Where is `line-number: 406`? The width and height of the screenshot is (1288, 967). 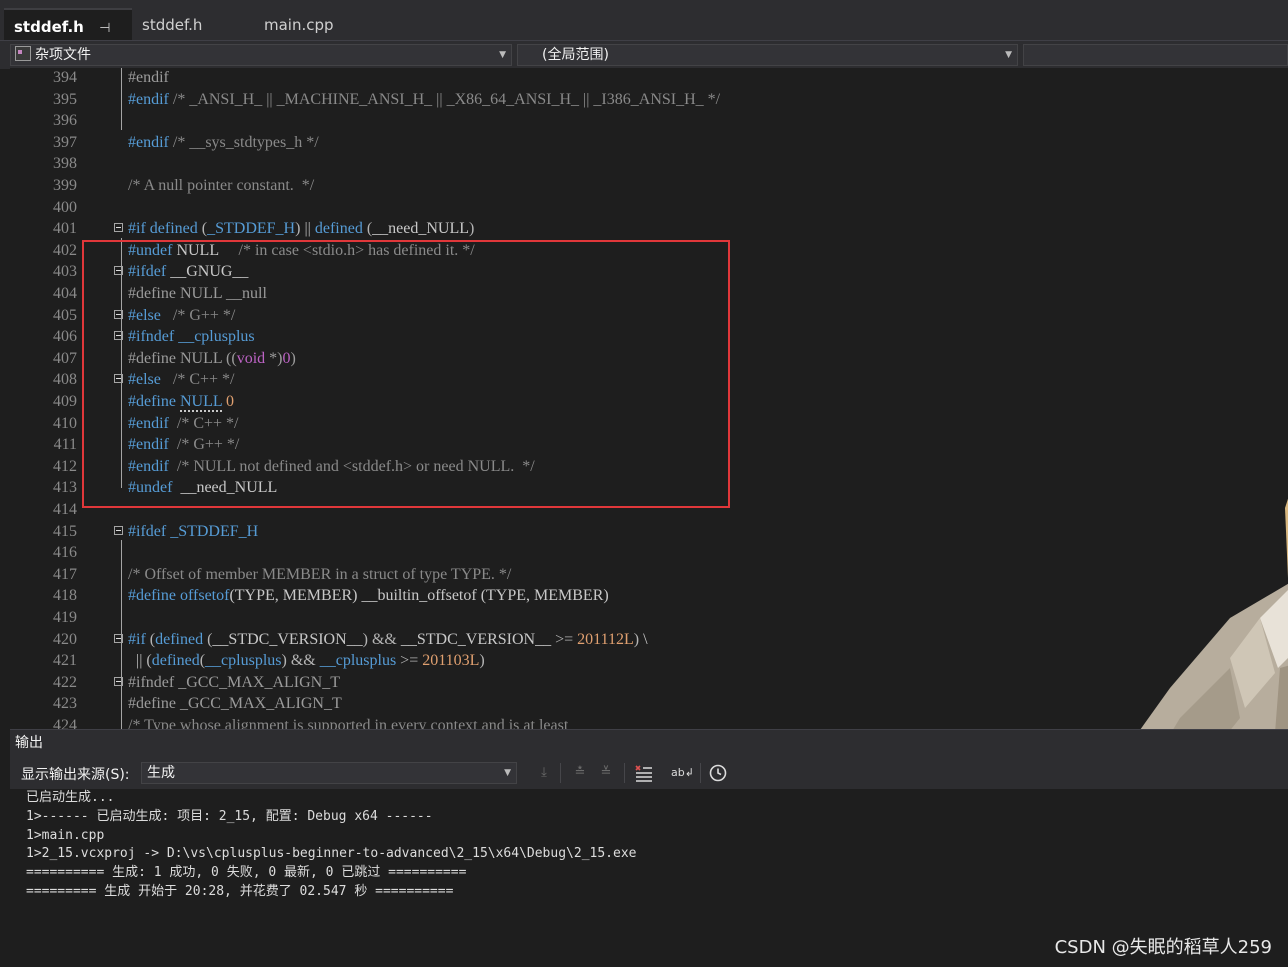
line-number: 406 is located at coordinates (65, 337).